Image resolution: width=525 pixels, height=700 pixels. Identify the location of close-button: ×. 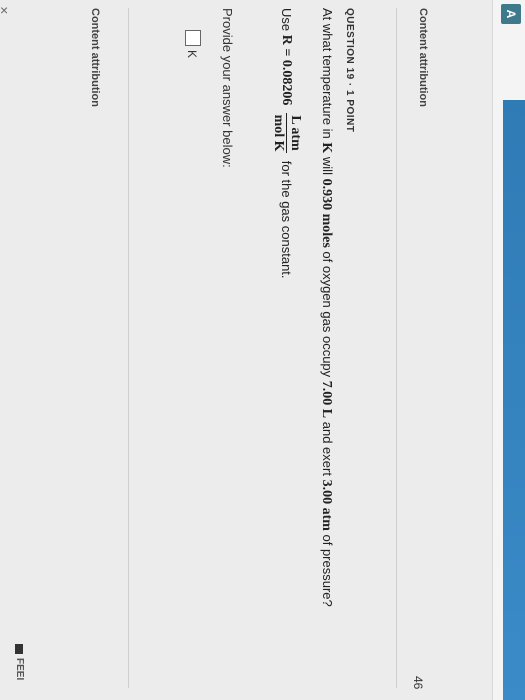
(248, 11).